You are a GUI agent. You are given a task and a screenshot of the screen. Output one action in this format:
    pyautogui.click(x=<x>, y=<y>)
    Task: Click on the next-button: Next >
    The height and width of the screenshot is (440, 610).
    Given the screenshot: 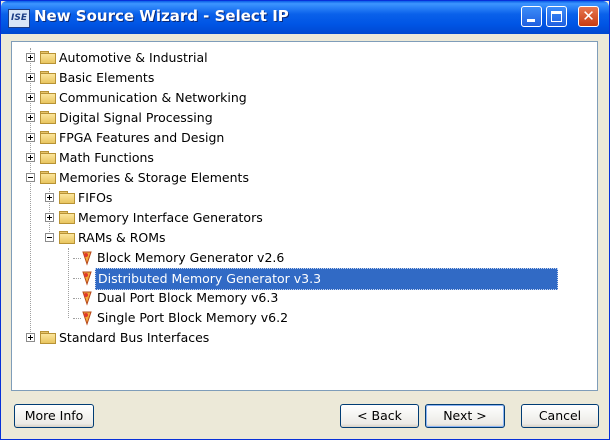 What is the action you would take?
    pyautogui.click(x=465, y=416)
    